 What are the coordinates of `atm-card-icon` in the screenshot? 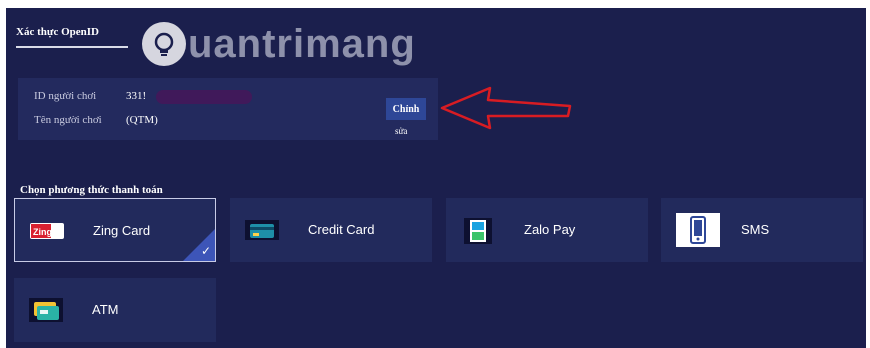 It's located at (46, 310).